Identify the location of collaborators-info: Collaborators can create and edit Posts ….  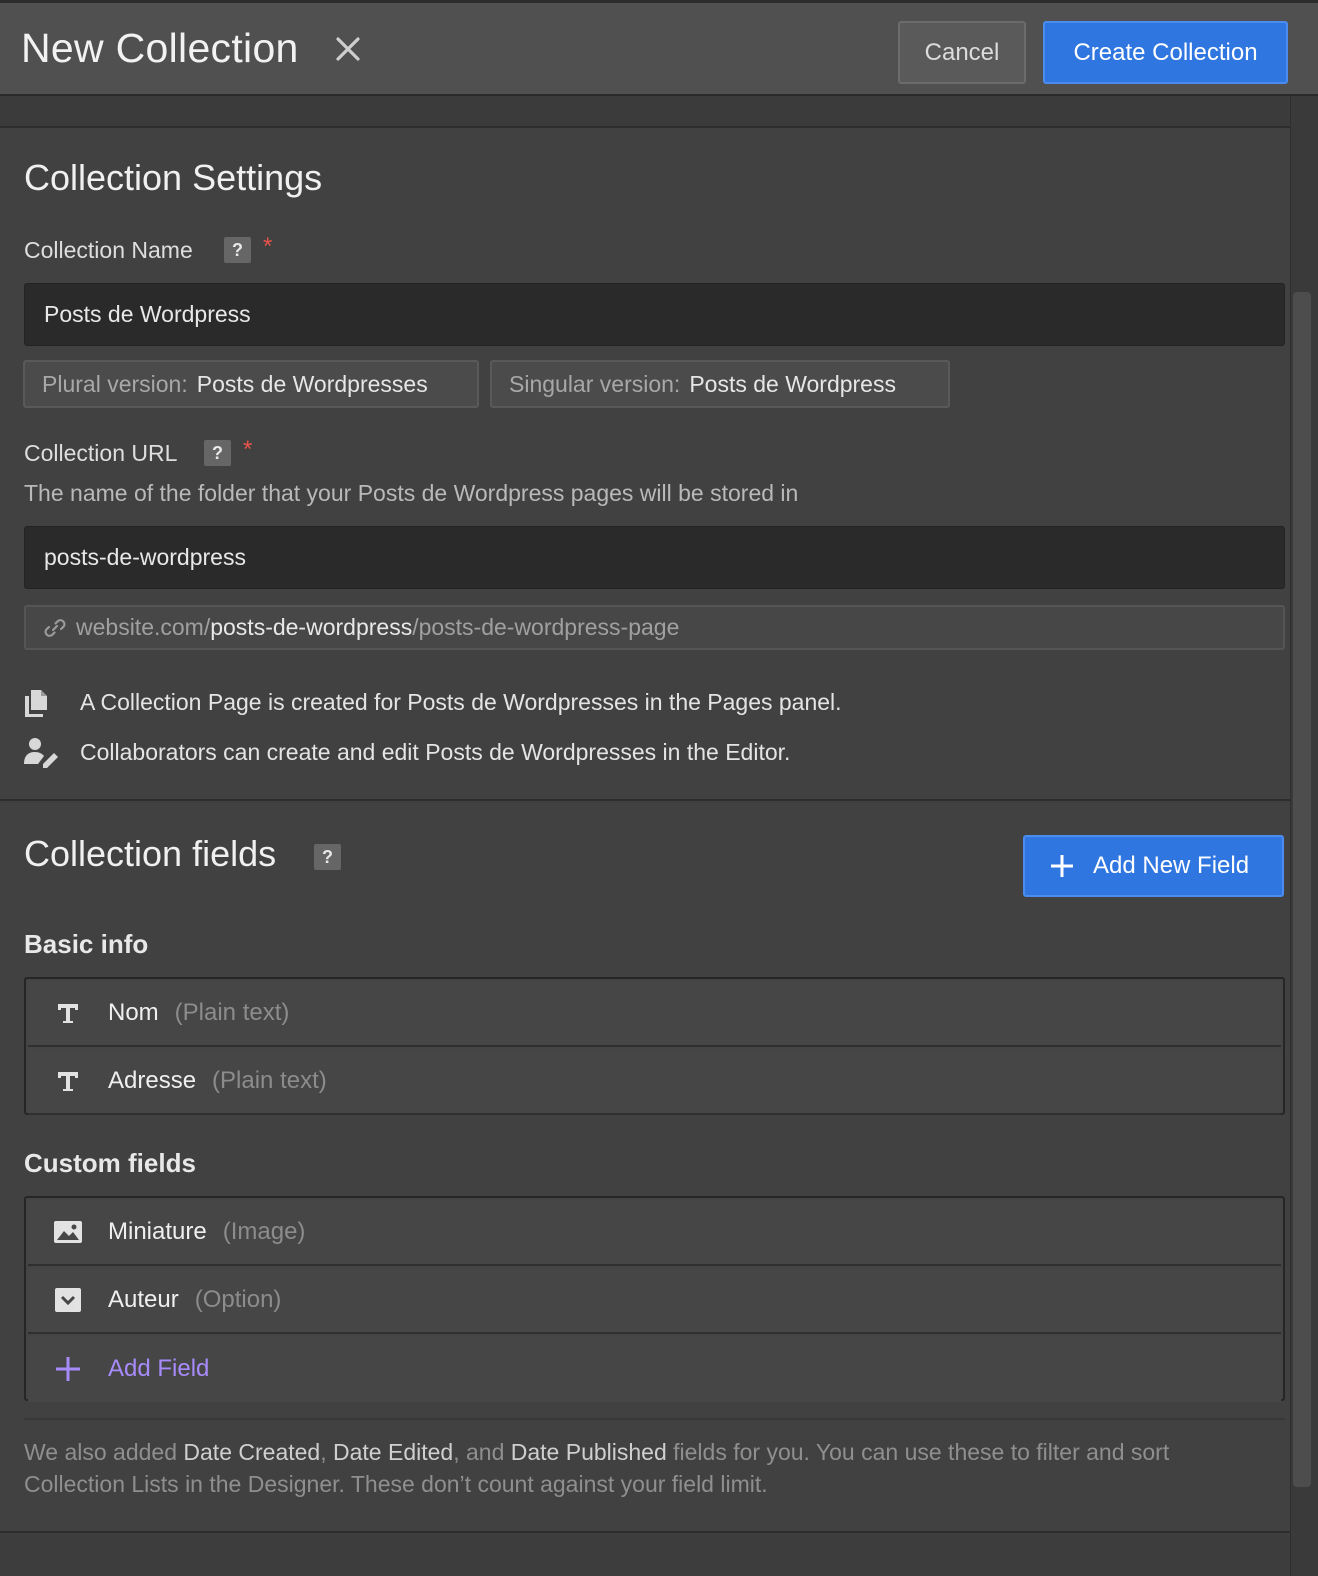
(435, 752).